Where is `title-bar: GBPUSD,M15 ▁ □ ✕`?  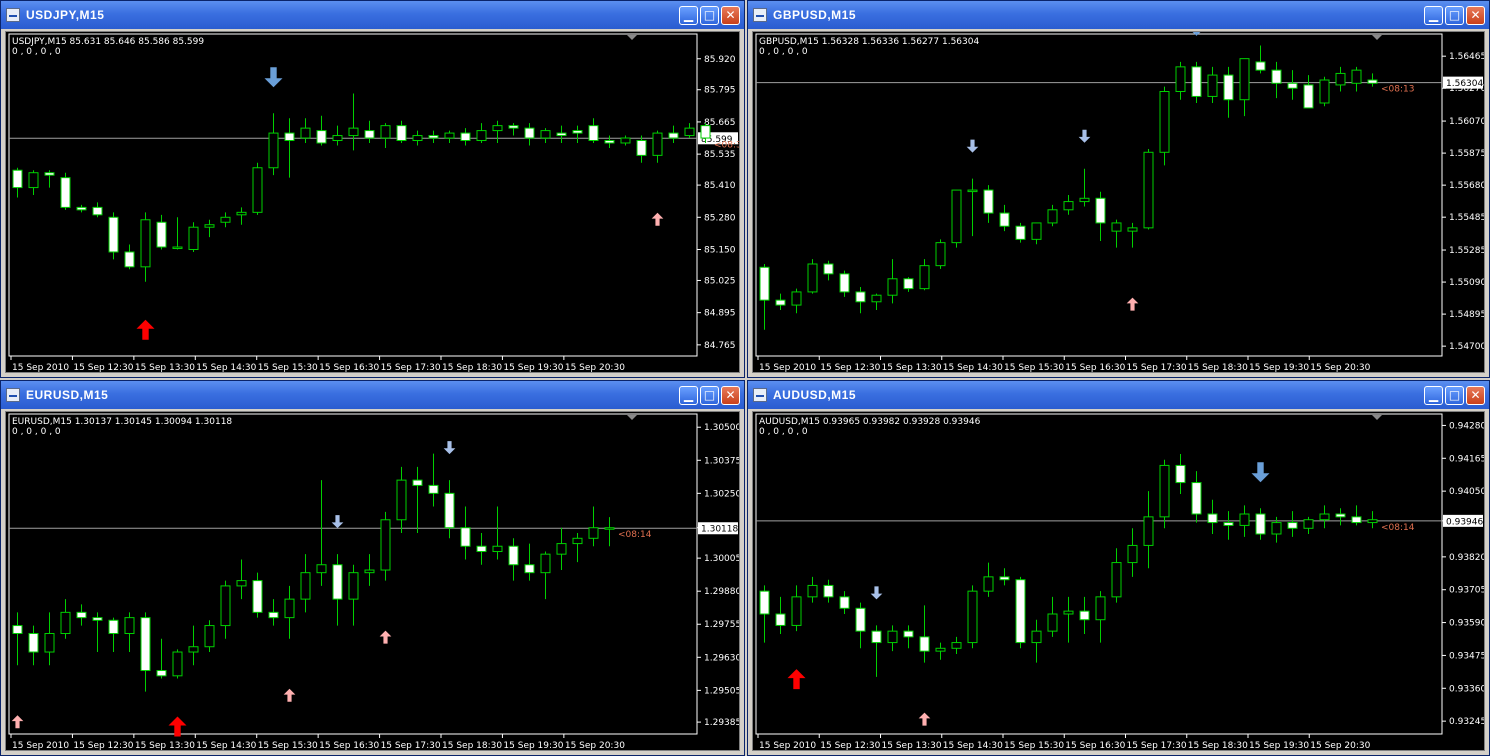
title-bar: GBPUSD,M15 ▁ □ ✕ is located at coordinates (1118, 15).